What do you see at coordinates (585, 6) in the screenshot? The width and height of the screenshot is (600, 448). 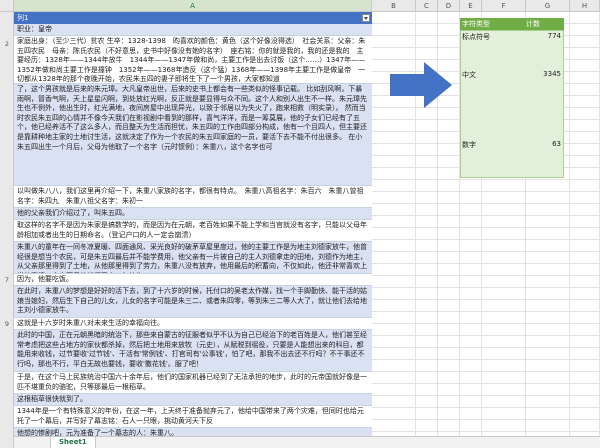 I see `column-header-h: H` at bounding box center [585, 6].